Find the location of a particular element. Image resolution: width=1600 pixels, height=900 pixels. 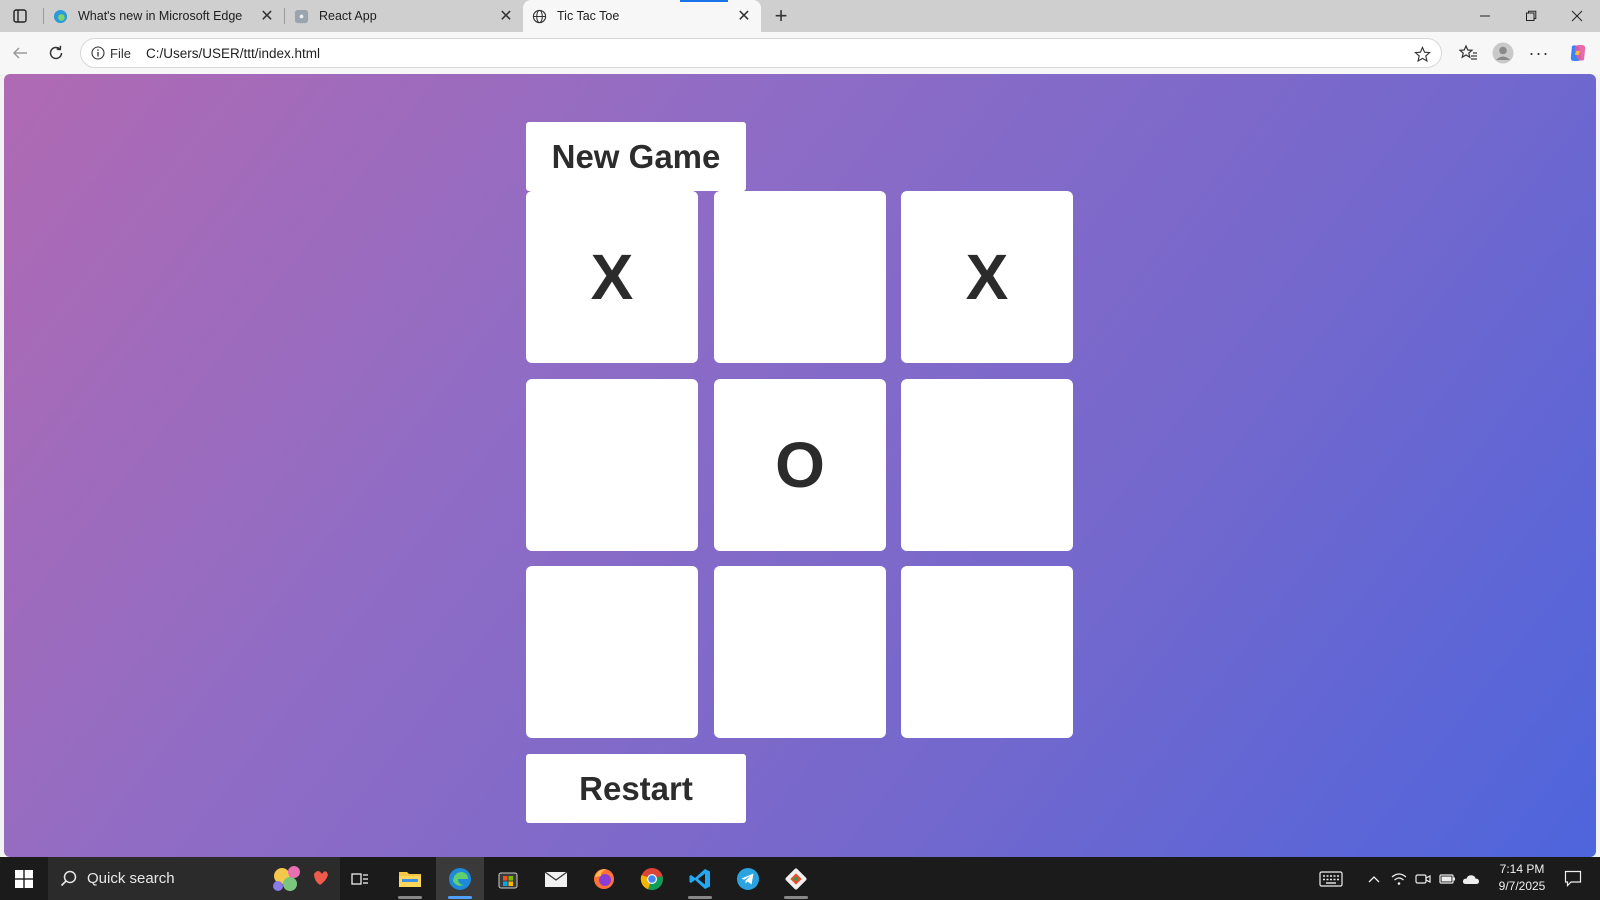

folder-icon is located at coordinates (410, 879).